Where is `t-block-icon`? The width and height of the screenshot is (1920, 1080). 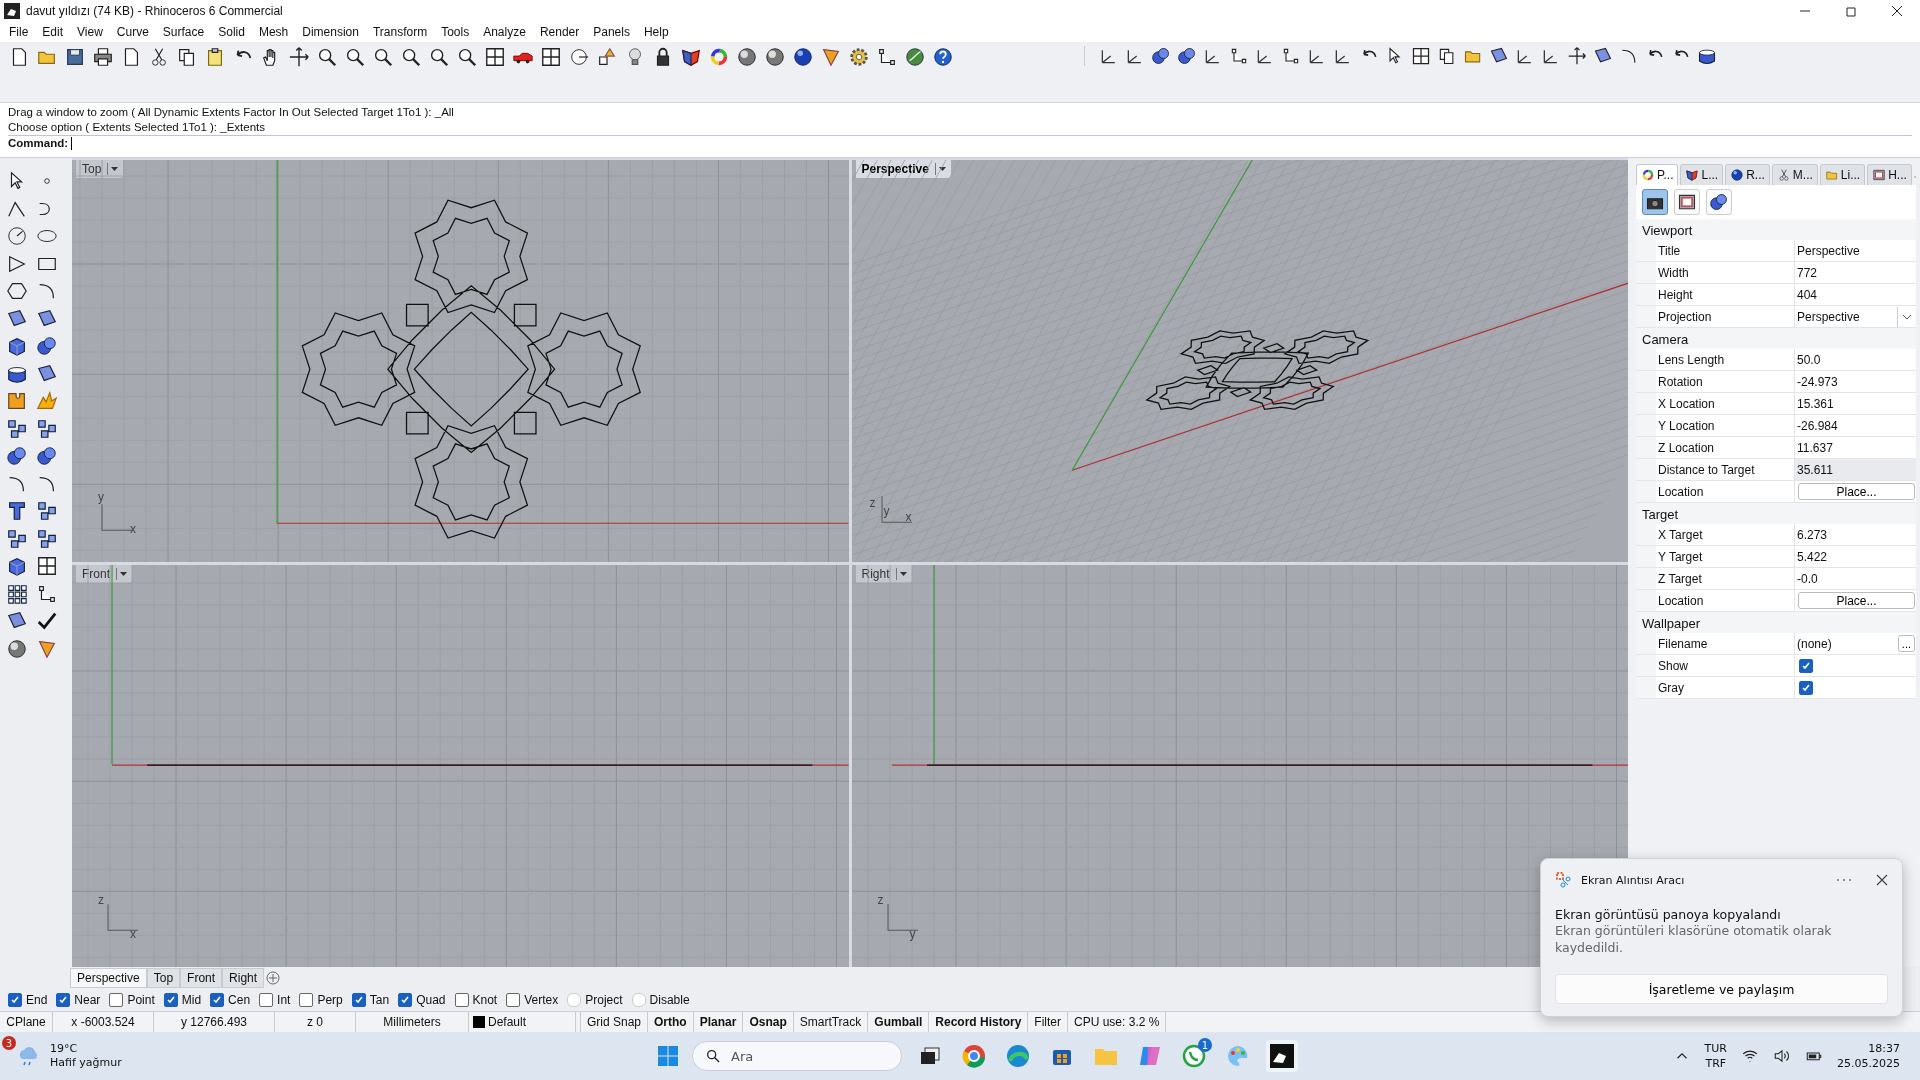
t-block-icon is located at coordinates (17, 511).